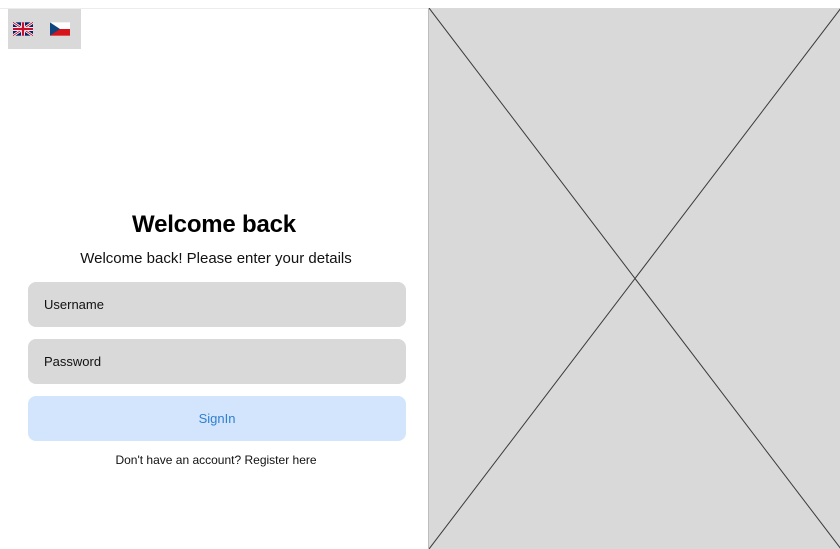 This screenshot has height=549, width=840. What do you see at coordinates (217, 418) in the screenshot?
I see `signin-button: SignIn` at bounding box center [217, 418].